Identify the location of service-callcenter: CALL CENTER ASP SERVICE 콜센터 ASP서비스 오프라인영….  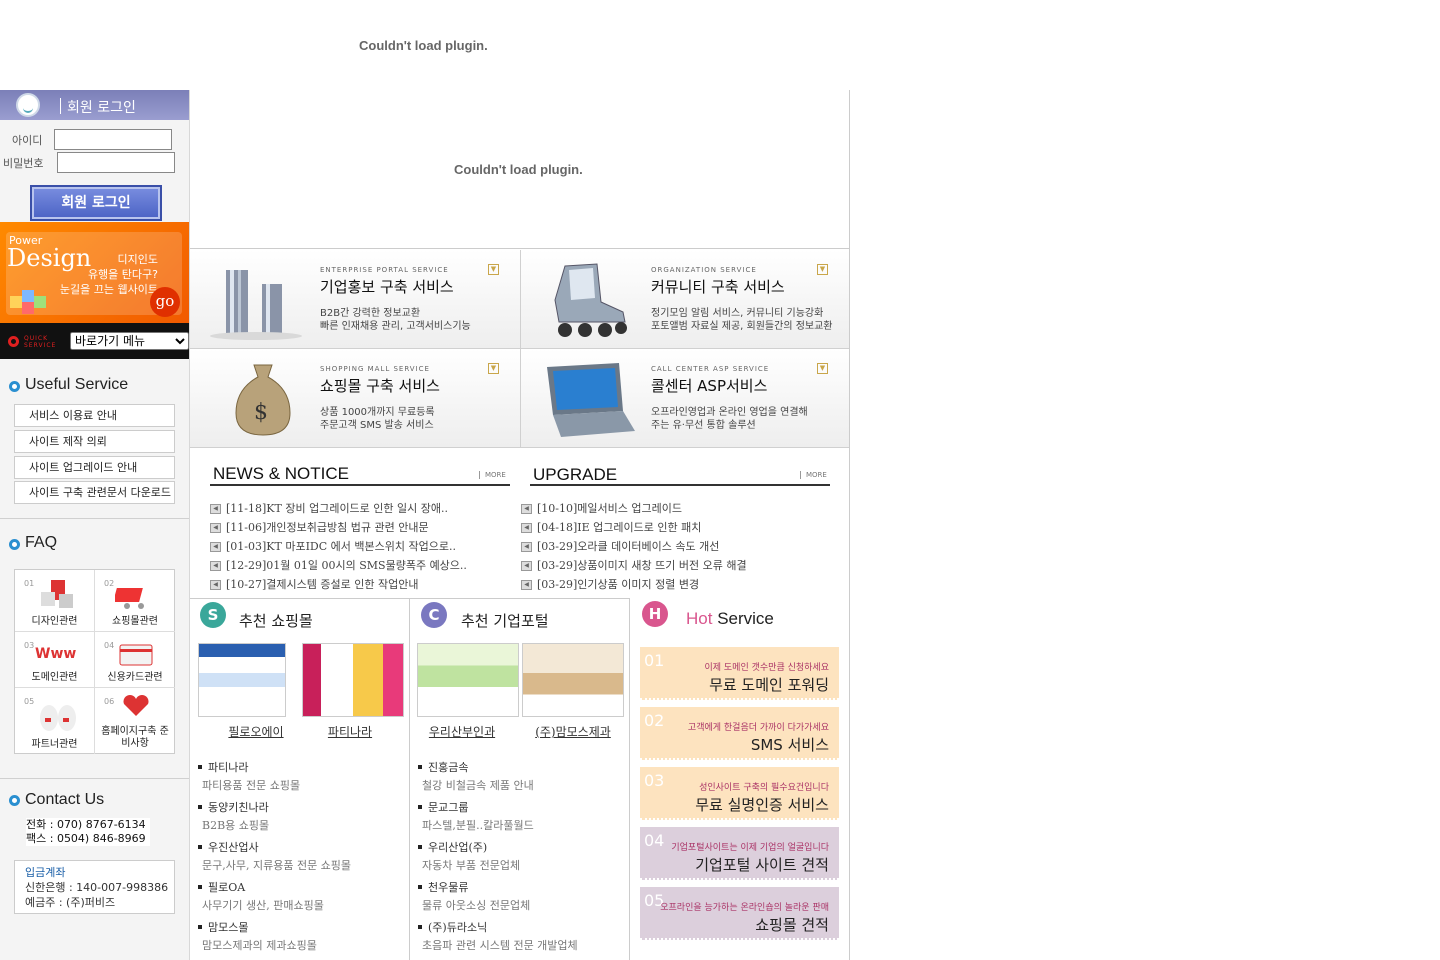
(685, 398).